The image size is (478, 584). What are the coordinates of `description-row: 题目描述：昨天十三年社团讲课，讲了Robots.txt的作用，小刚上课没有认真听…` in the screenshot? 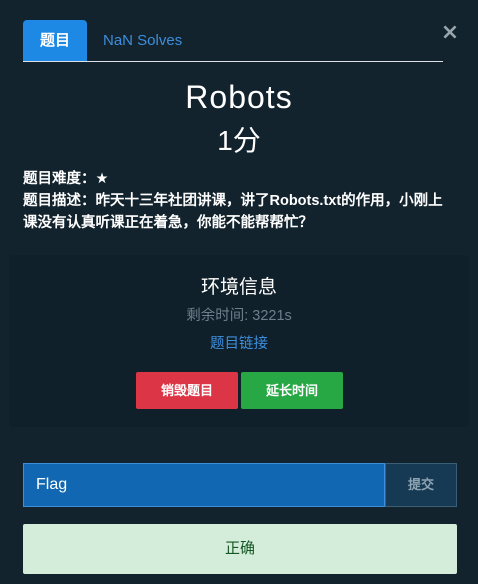 It's located at (239, 212).